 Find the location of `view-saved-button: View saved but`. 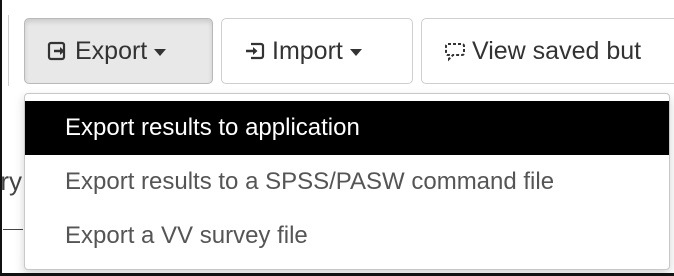

view-saved-button: View saved but is located at coordinates (547, 51).